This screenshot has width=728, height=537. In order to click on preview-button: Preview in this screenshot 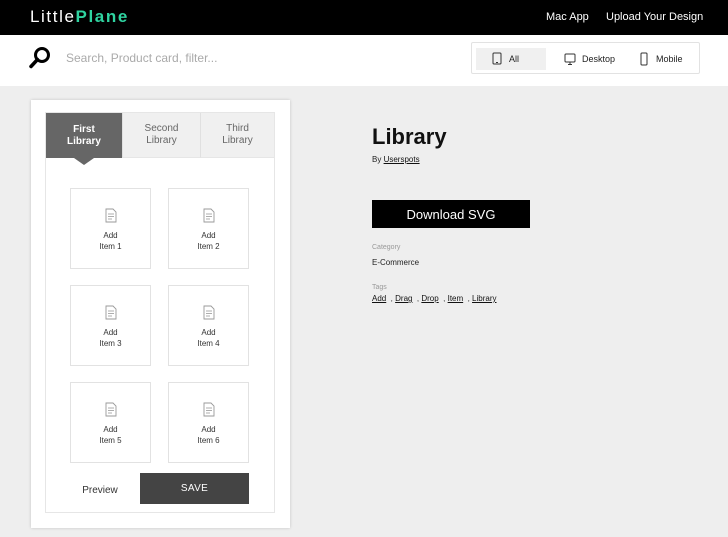, I will do `click(100, 490)`.